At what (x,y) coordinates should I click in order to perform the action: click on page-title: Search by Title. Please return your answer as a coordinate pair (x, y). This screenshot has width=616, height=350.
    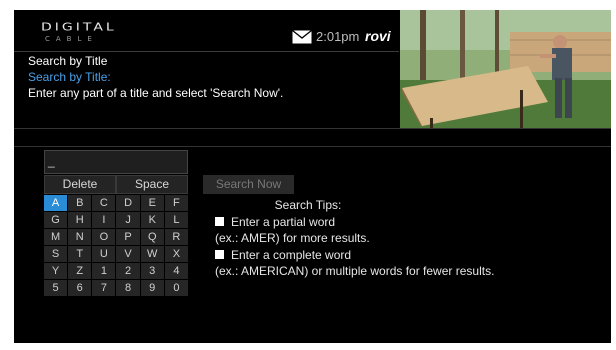
    Looking at the image, I should click on (68, 61).